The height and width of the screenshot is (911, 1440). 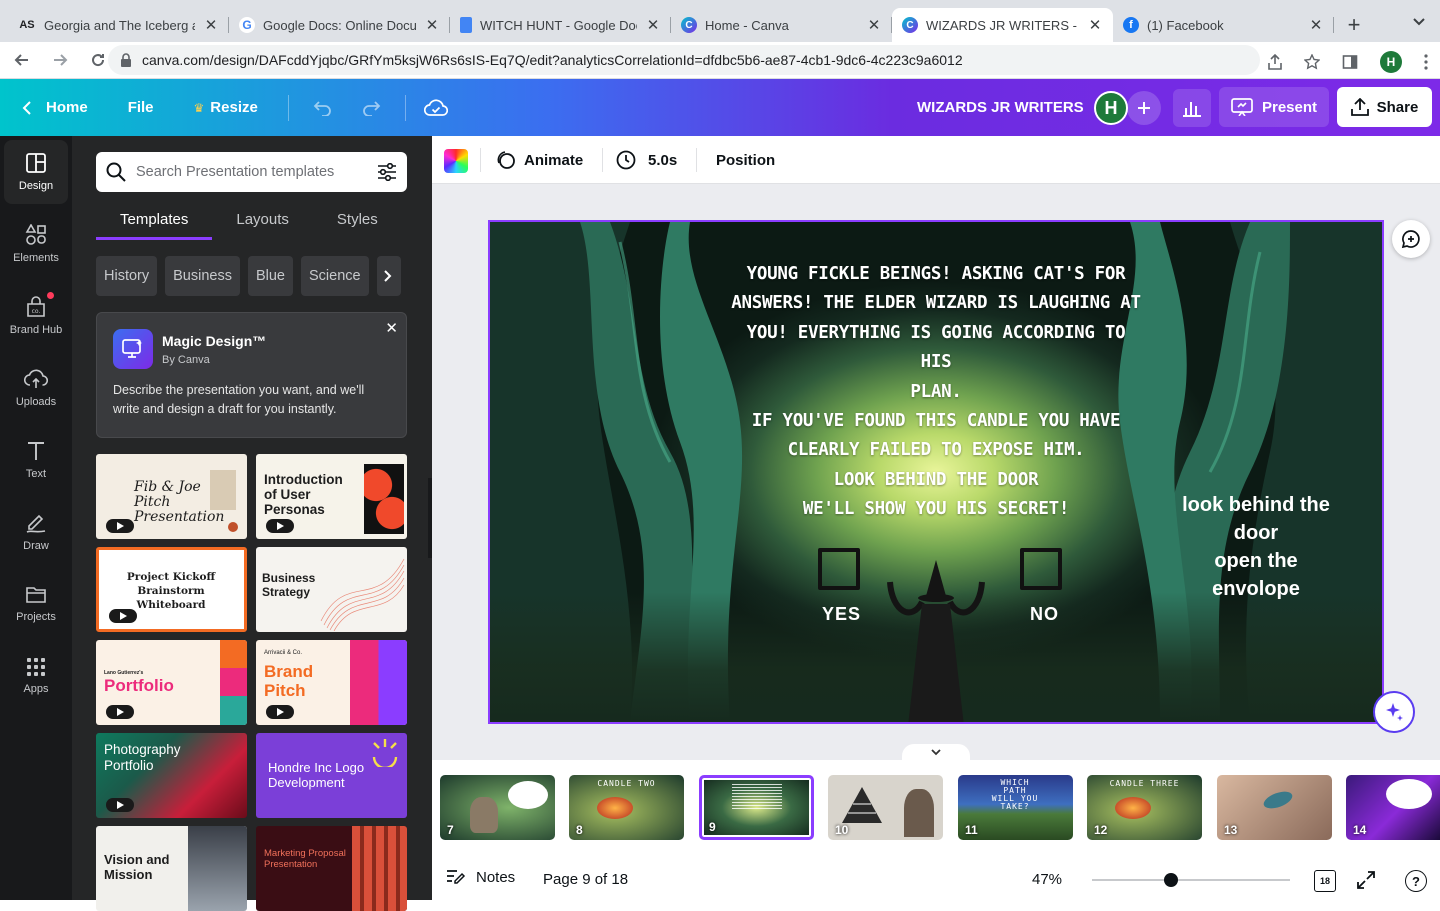 What do you see at coordinates (936, 752) in the screenshot?
I see `filmstrip-toggle-chevron` at bounding box center [936, 752].